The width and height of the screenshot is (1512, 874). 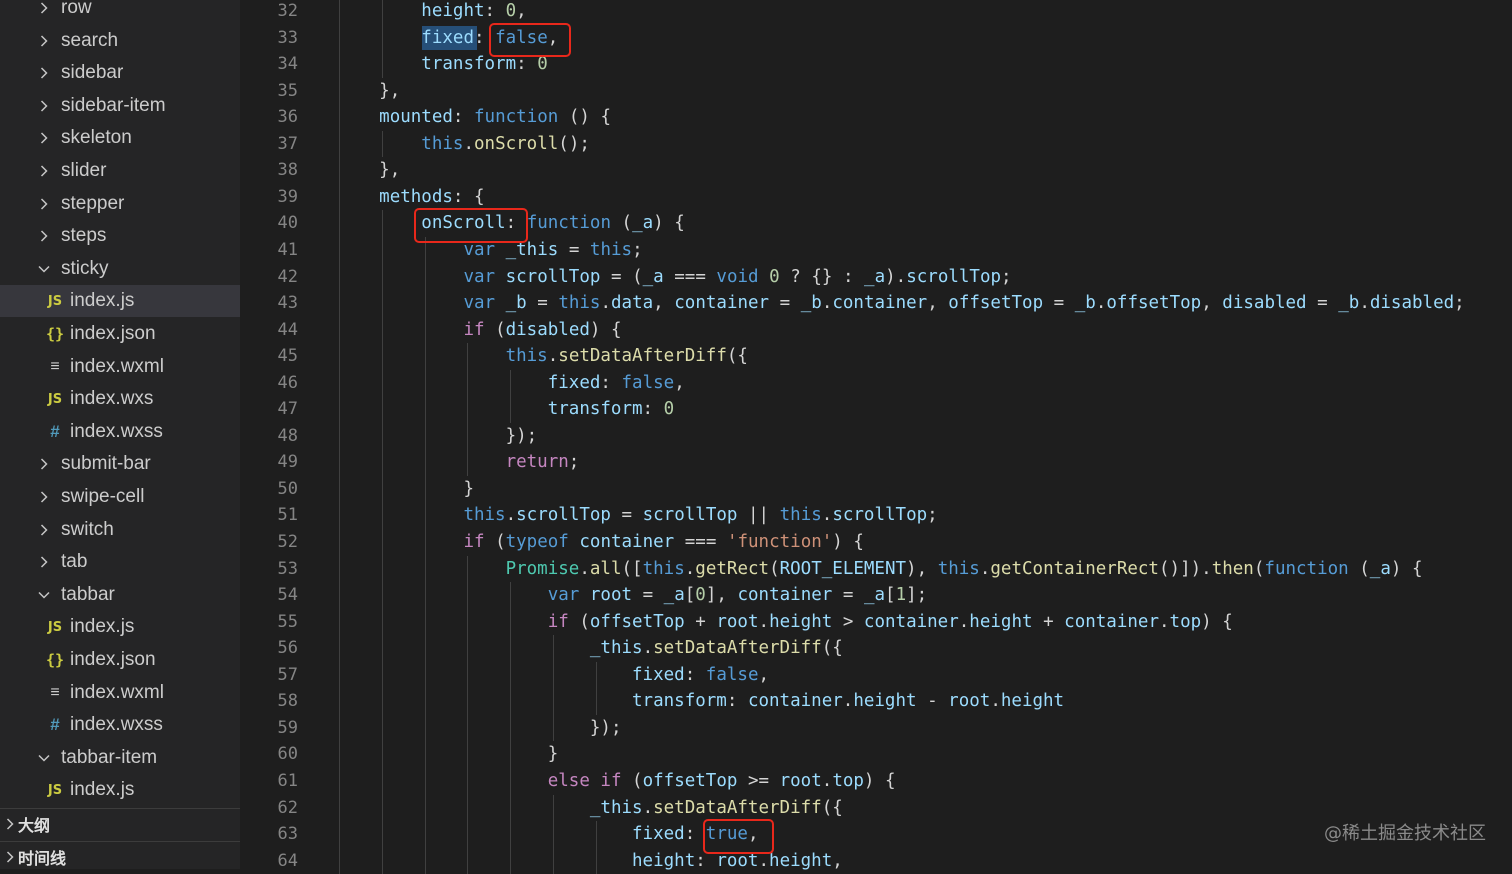 What do you see at coordinates (269, 569) in the screenshot?
I see `line-number: 53` at bounding box center [269, 569].